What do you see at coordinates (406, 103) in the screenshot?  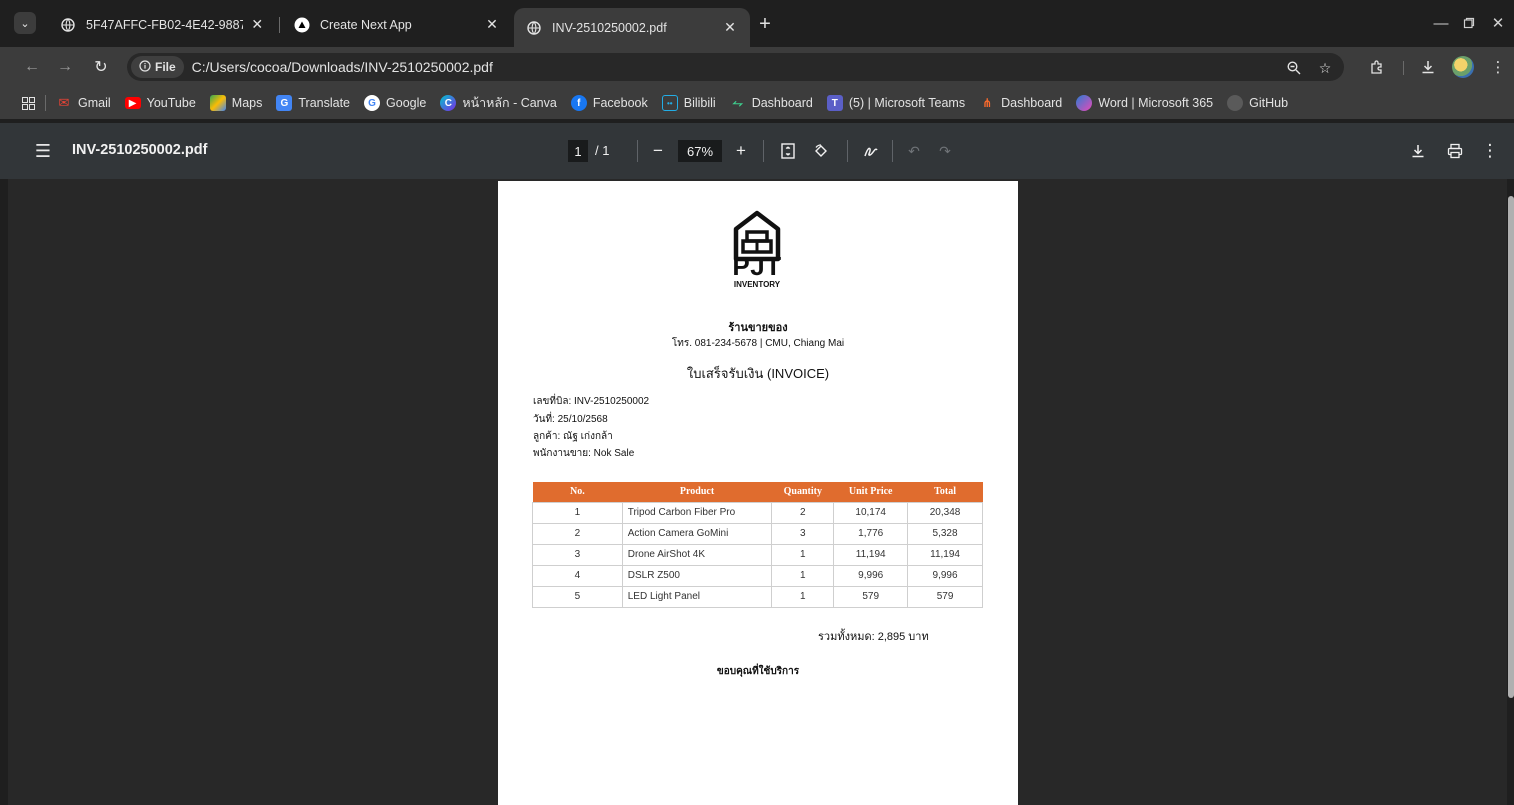 I see `bookmark-label: Google` at bounding box center [406, 103].